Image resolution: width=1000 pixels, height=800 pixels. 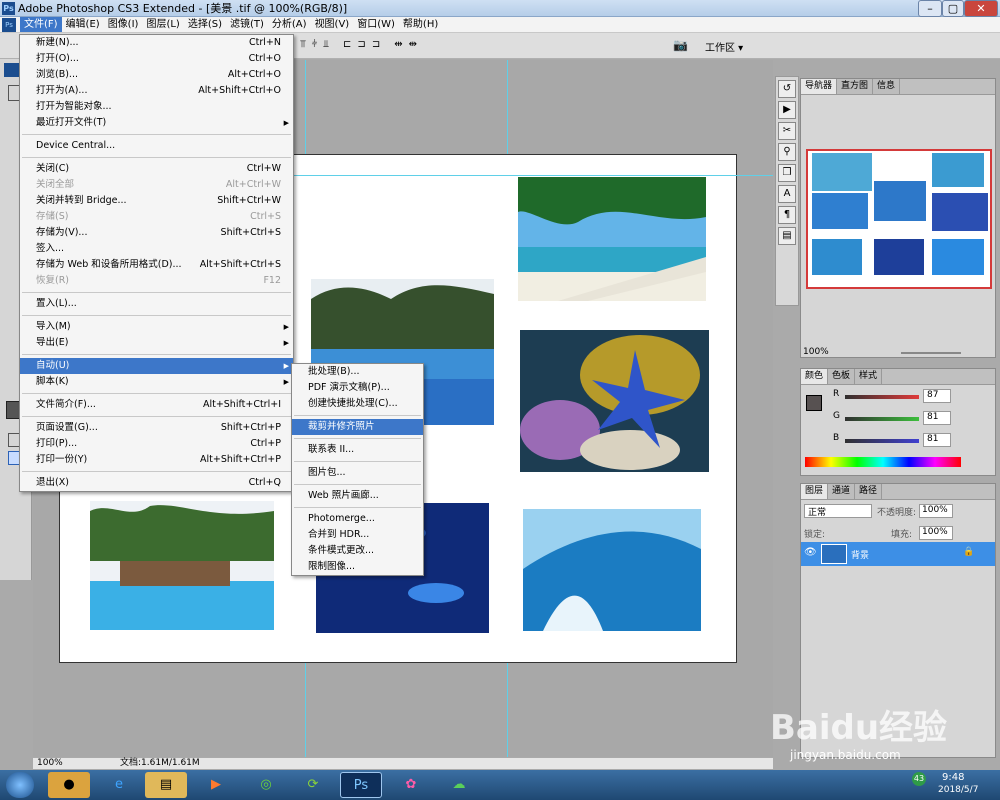 What do you see at coordinates (883, 462) in the screenshot?
I see `color-ramp` at bounding box center [883, 462].